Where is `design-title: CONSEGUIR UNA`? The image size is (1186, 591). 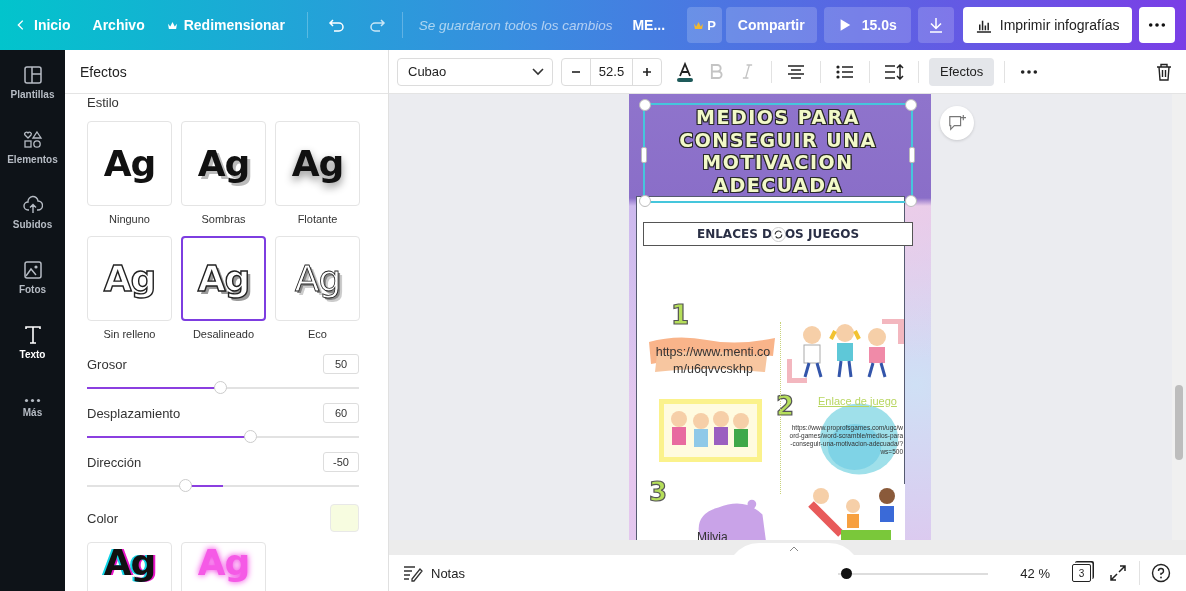 design-title: CONSEGUIR UNA is located at coordinates (778, 139).